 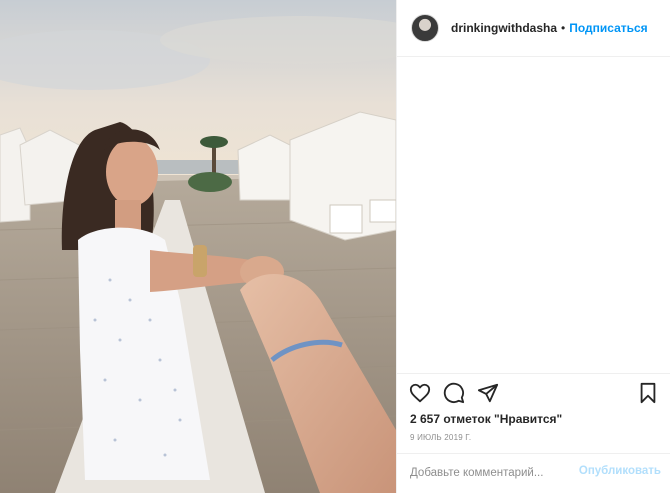 What do you see at coordinates (486, 419) in the screenshot?
I see `likes-count: 2 657 отметок "Нравится"` at bounding box center [486, 419].